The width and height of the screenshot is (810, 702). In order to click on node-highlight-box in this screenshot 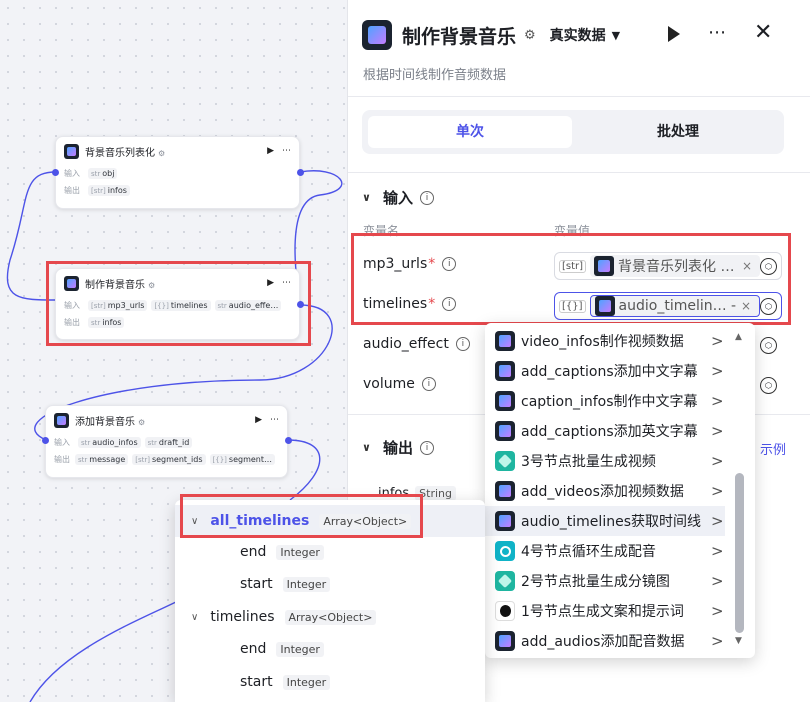, I will do `click(178, 303)`.